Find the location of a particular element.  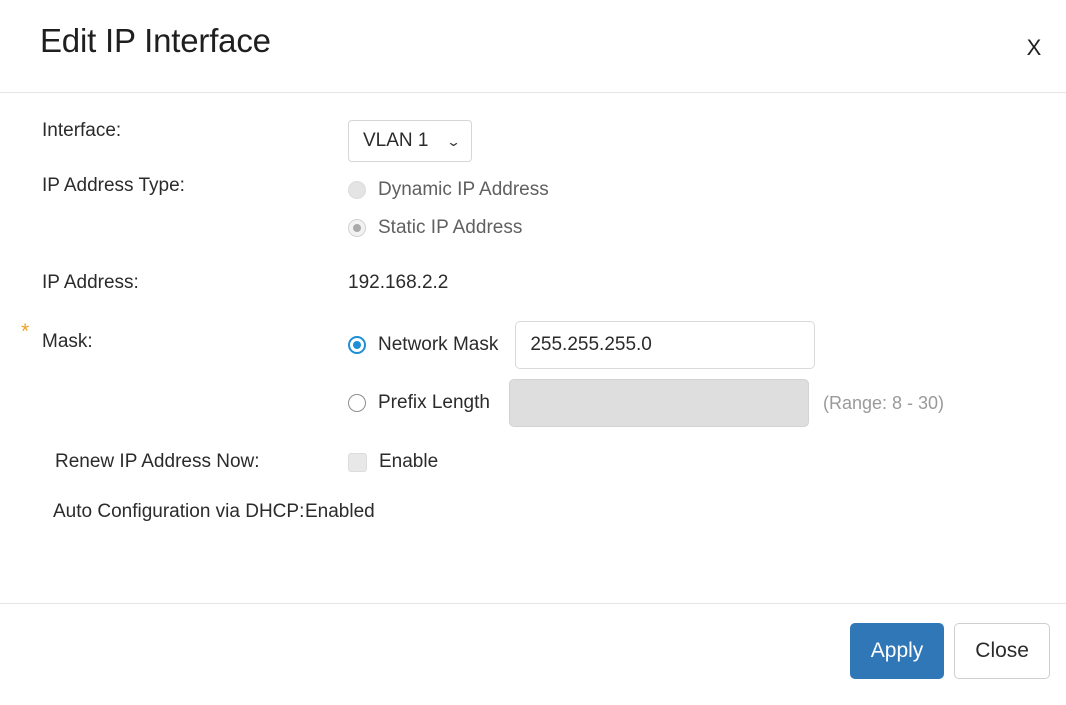

close-icon: X is located at coordinates (1034, 48).